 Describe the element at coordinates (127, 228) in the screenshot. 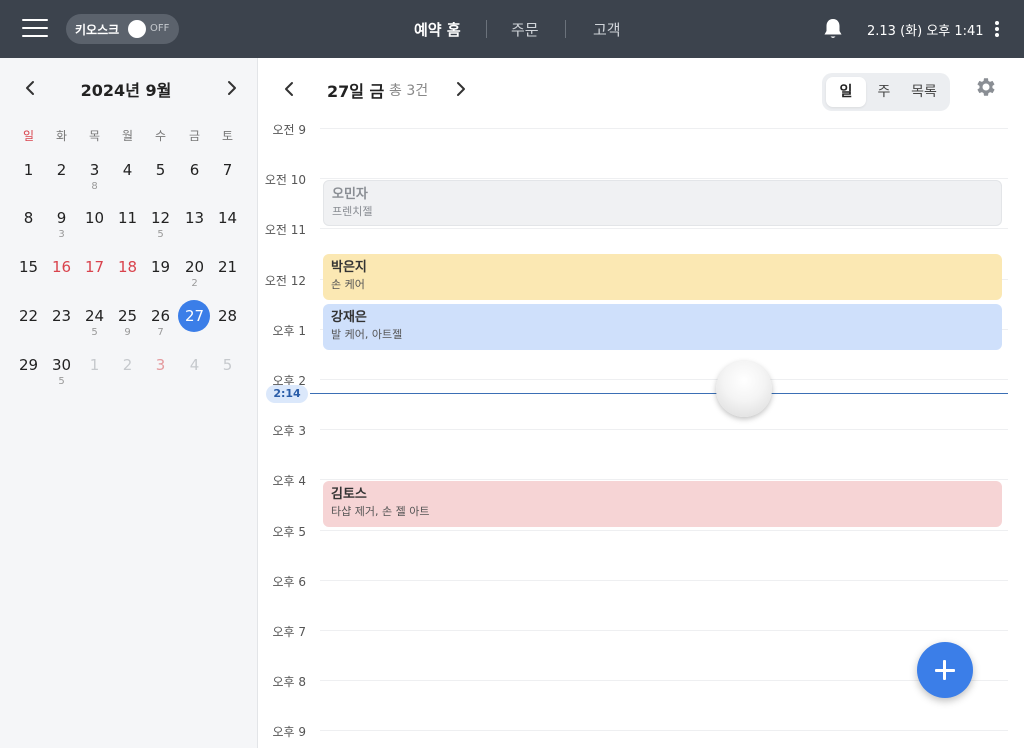

I see `calendar-day: 11` at that location.